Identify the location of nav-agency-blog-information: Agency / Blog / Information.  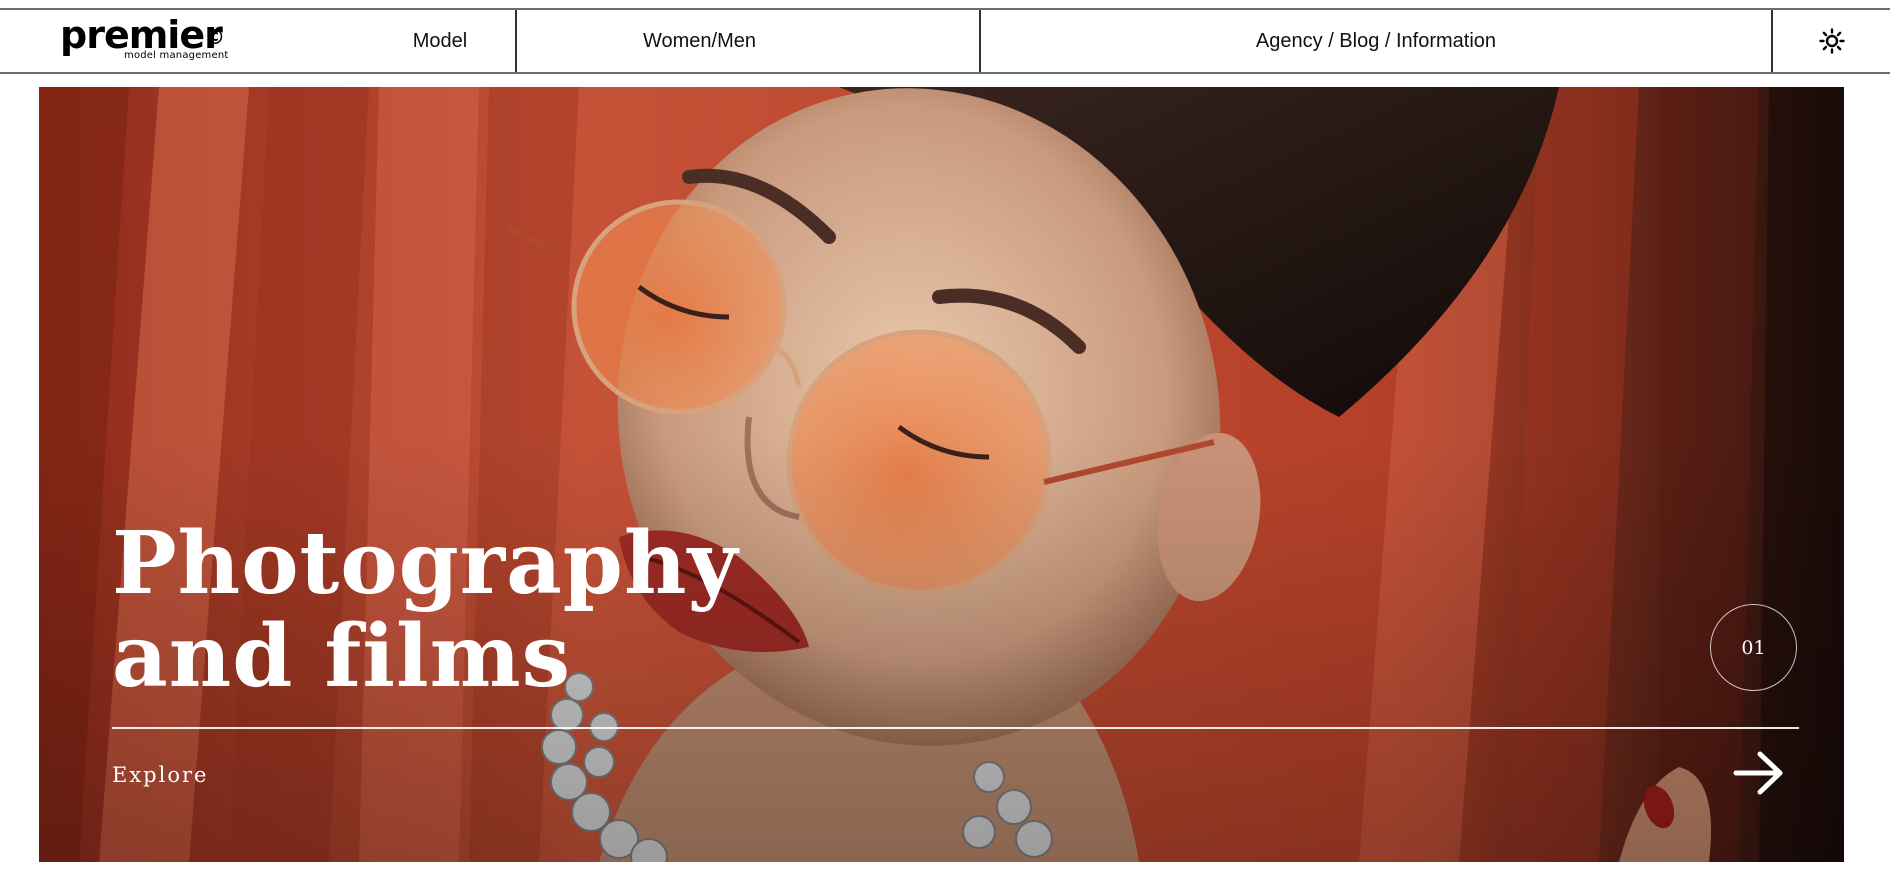
(1377, 41).